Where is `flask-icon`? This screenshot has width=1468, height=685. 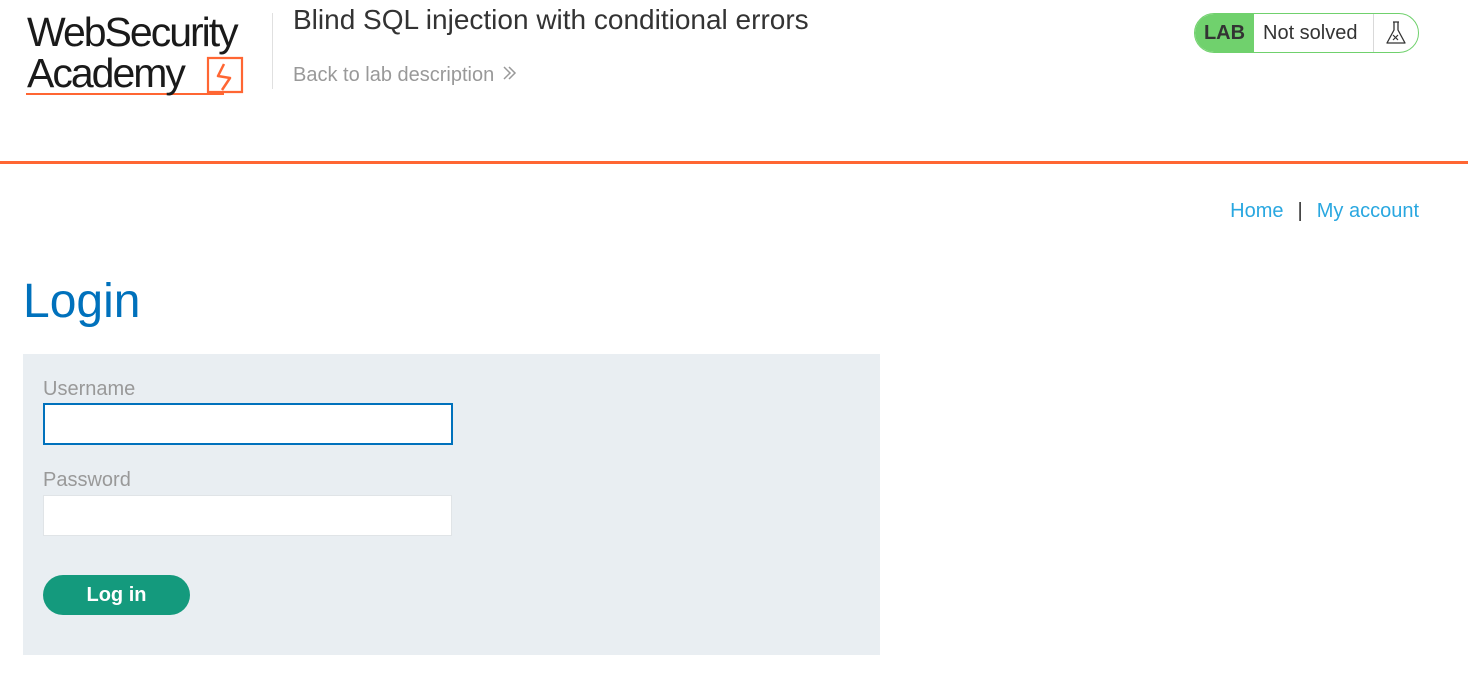
flask-icon is located at coordinates (1396, 33).